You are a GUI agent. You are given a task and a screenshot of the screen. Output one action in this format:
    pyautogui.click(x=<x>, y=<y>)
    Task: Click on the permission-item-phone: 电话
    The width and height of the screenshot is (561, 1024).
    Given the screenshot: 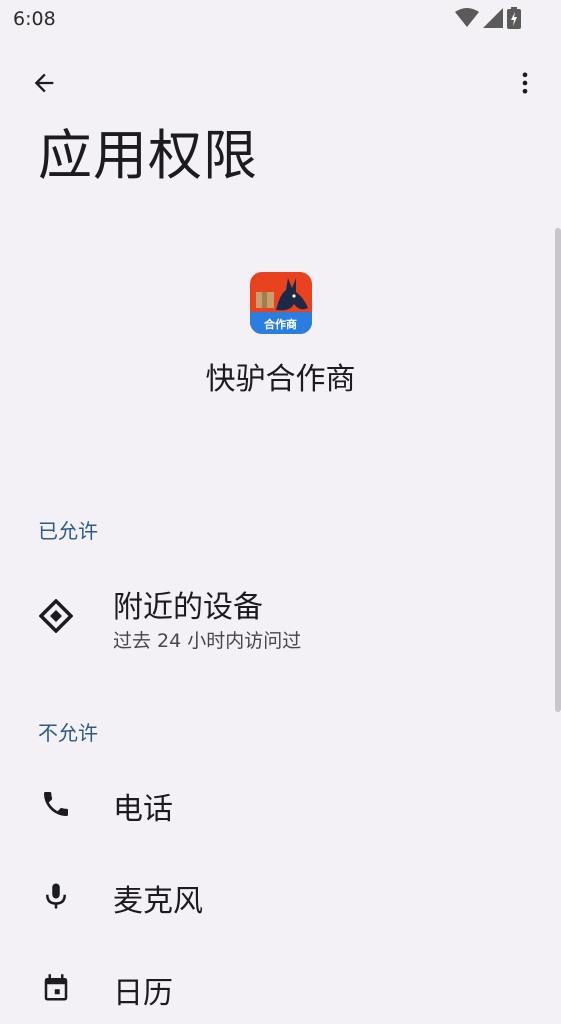 What is the action you would take?
    pyautogui.click(x=280, y=804)
    